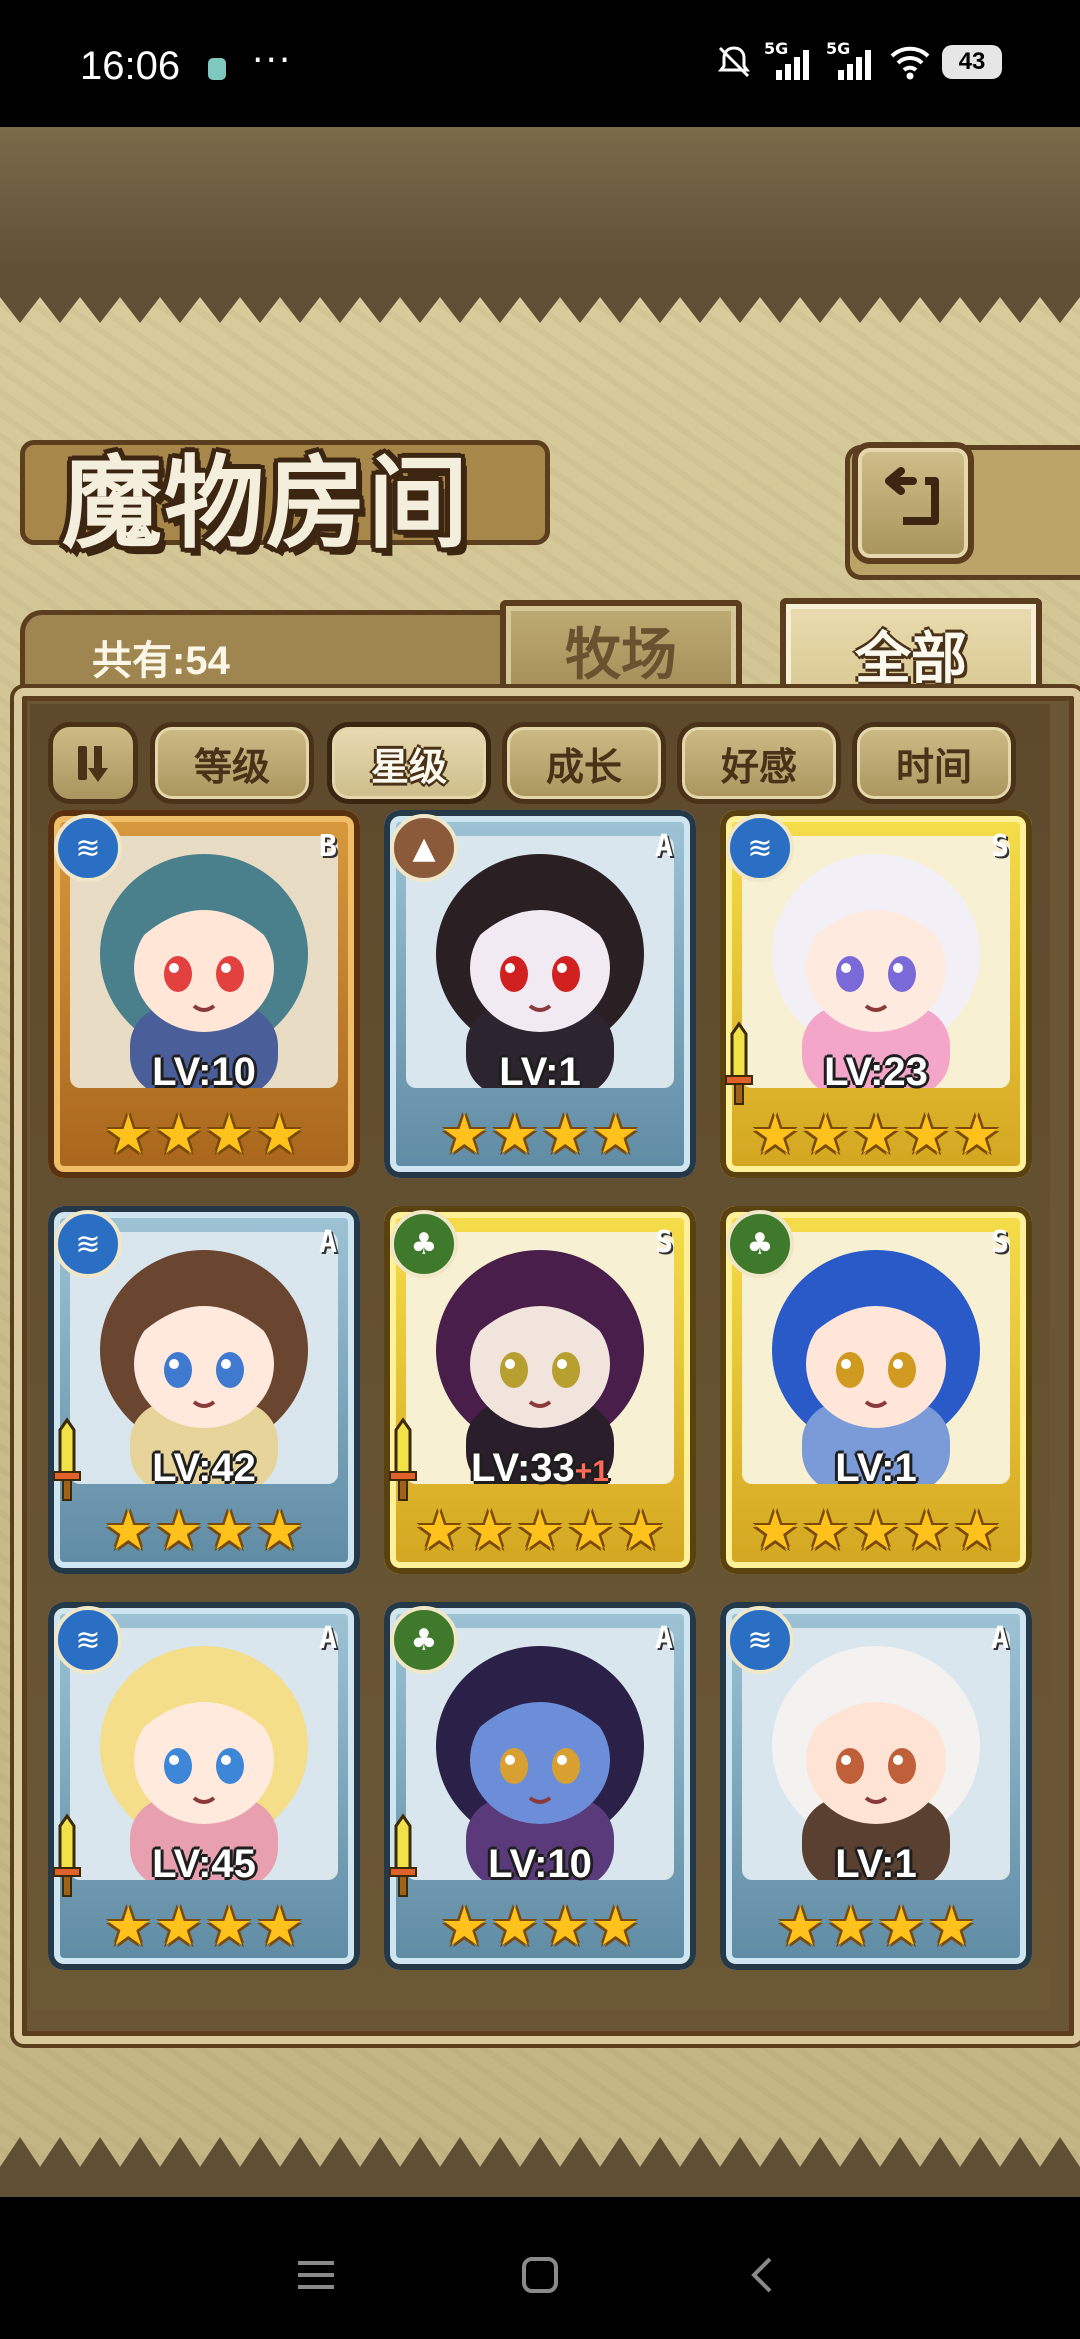  I want to click on monster-card: ≋ B LV:10 ★ ★ ★ ★, so click(204, 994).